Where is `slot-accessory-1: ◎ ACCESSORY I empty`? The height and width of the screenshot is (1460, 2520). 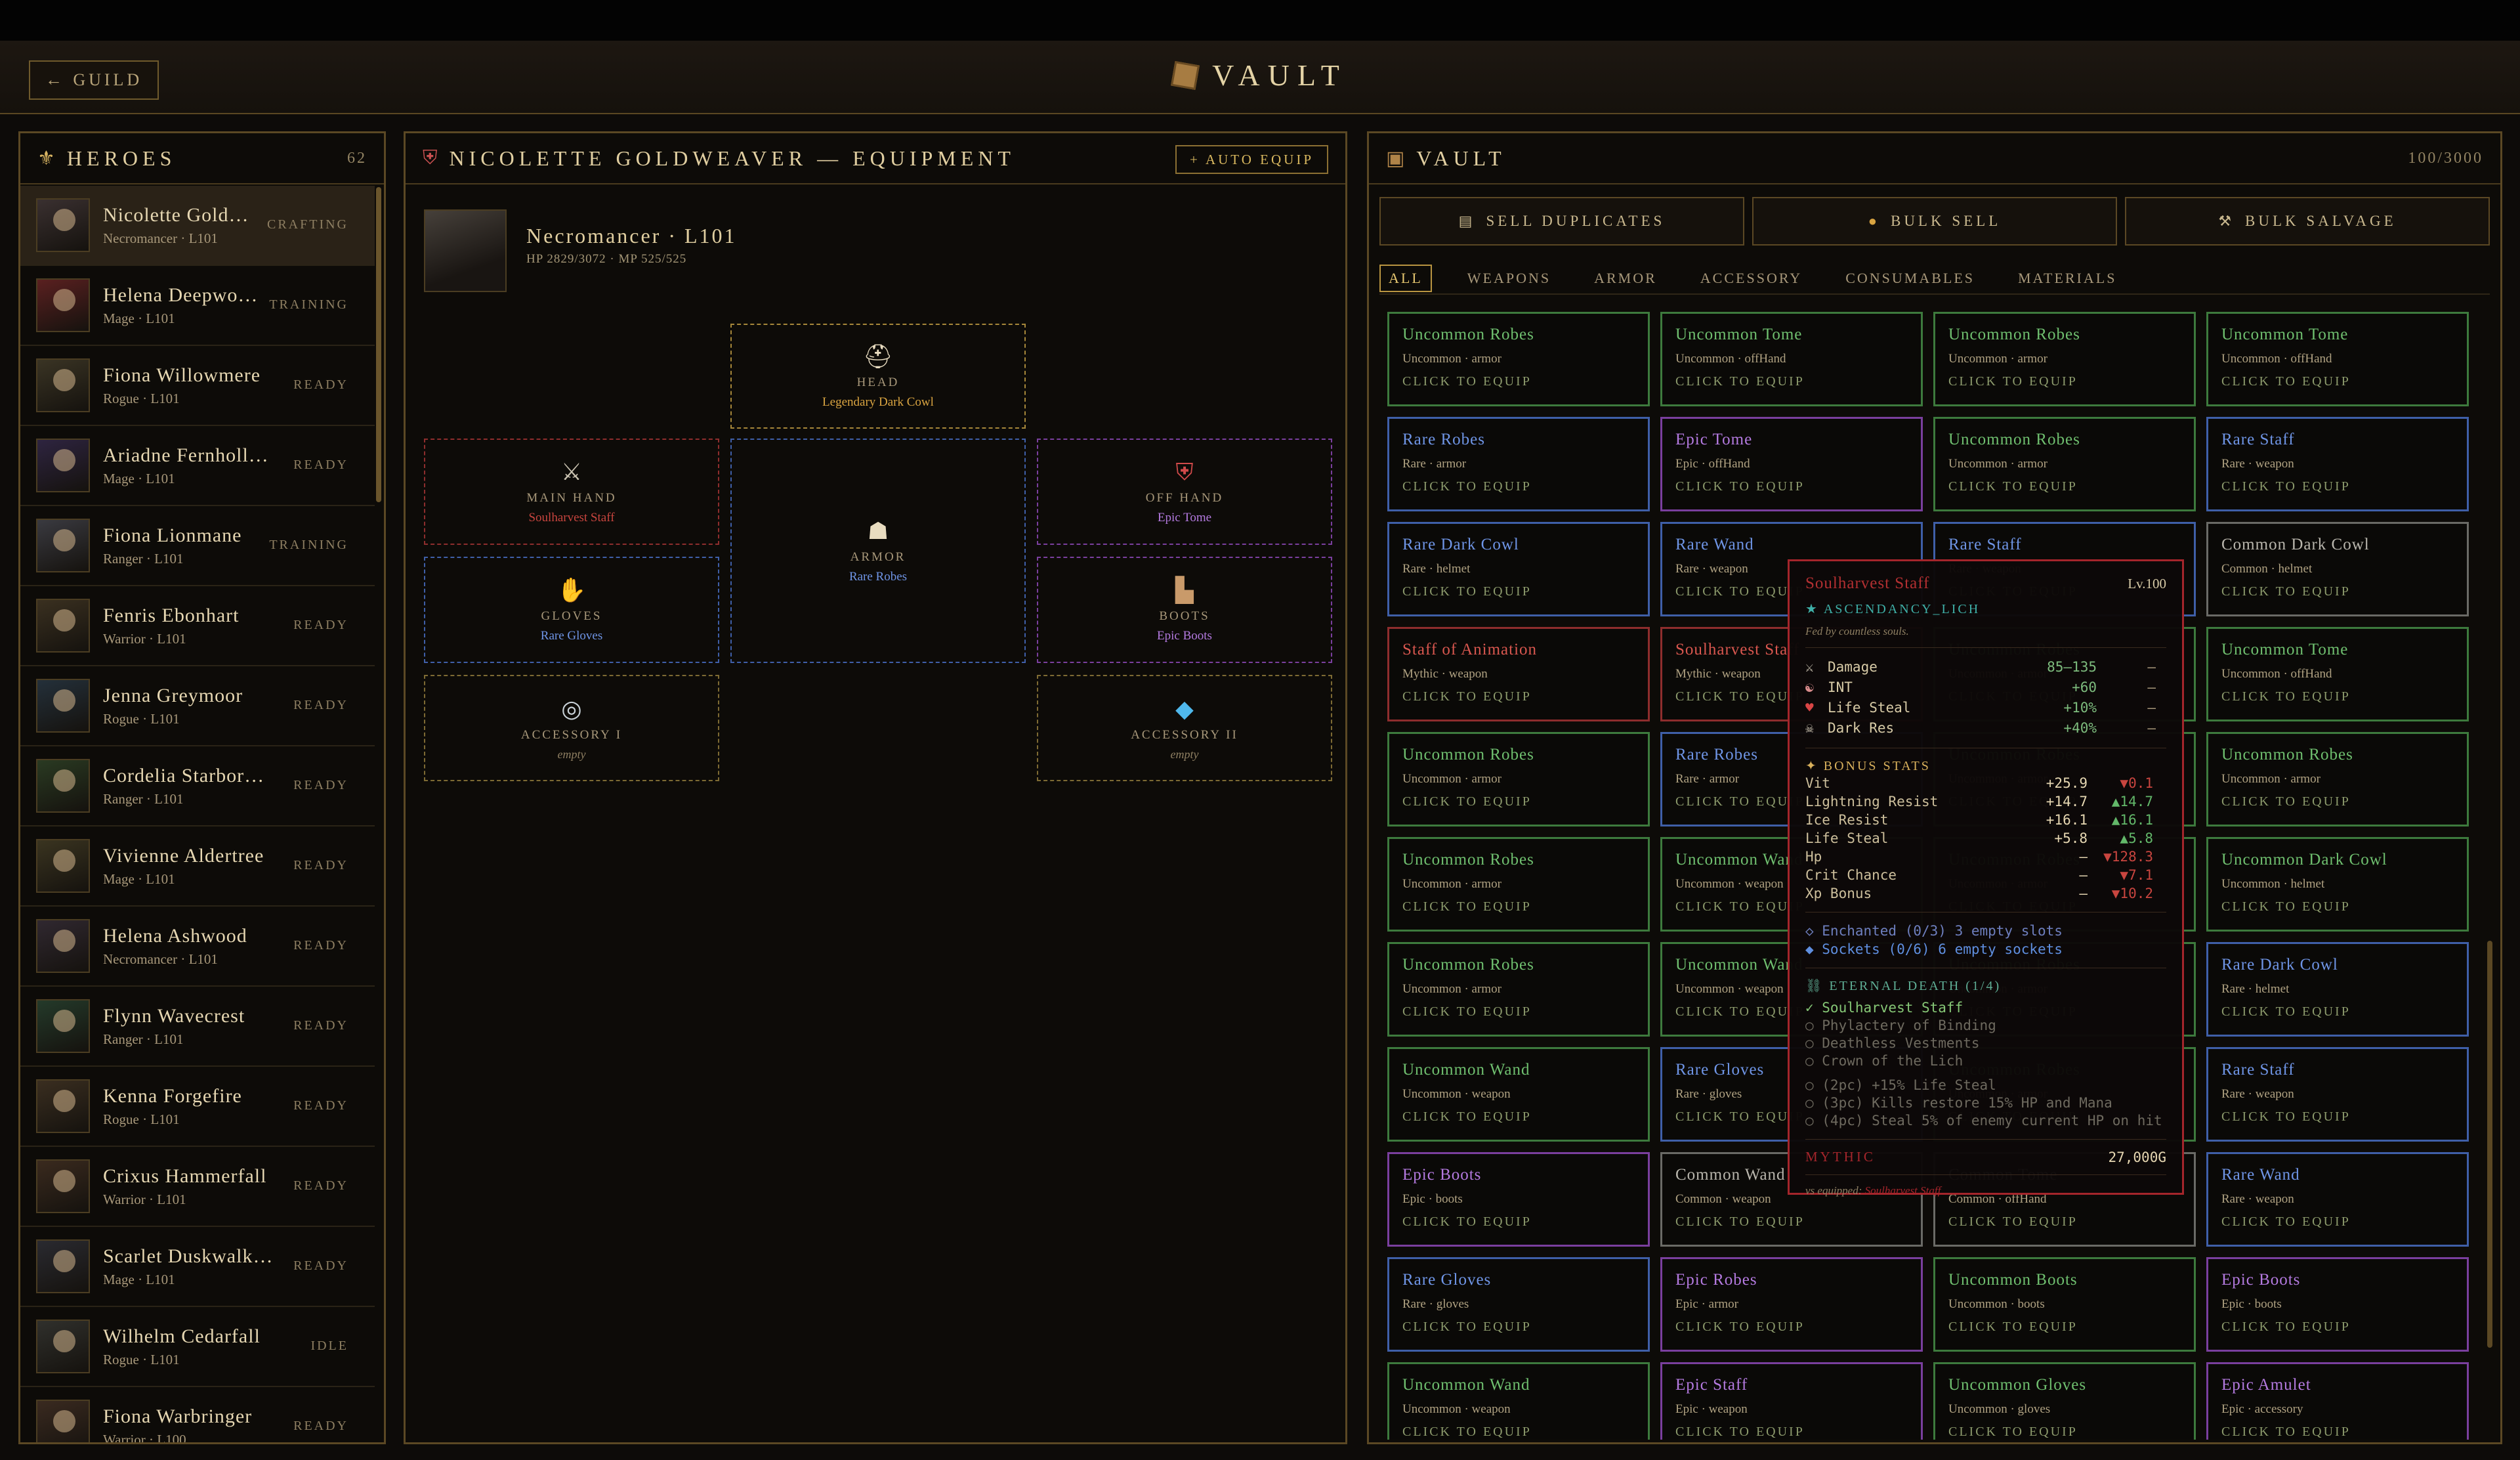
slot-accessory-1: ◎ ACCESSORY I empty is located at coordinates (571, 728).